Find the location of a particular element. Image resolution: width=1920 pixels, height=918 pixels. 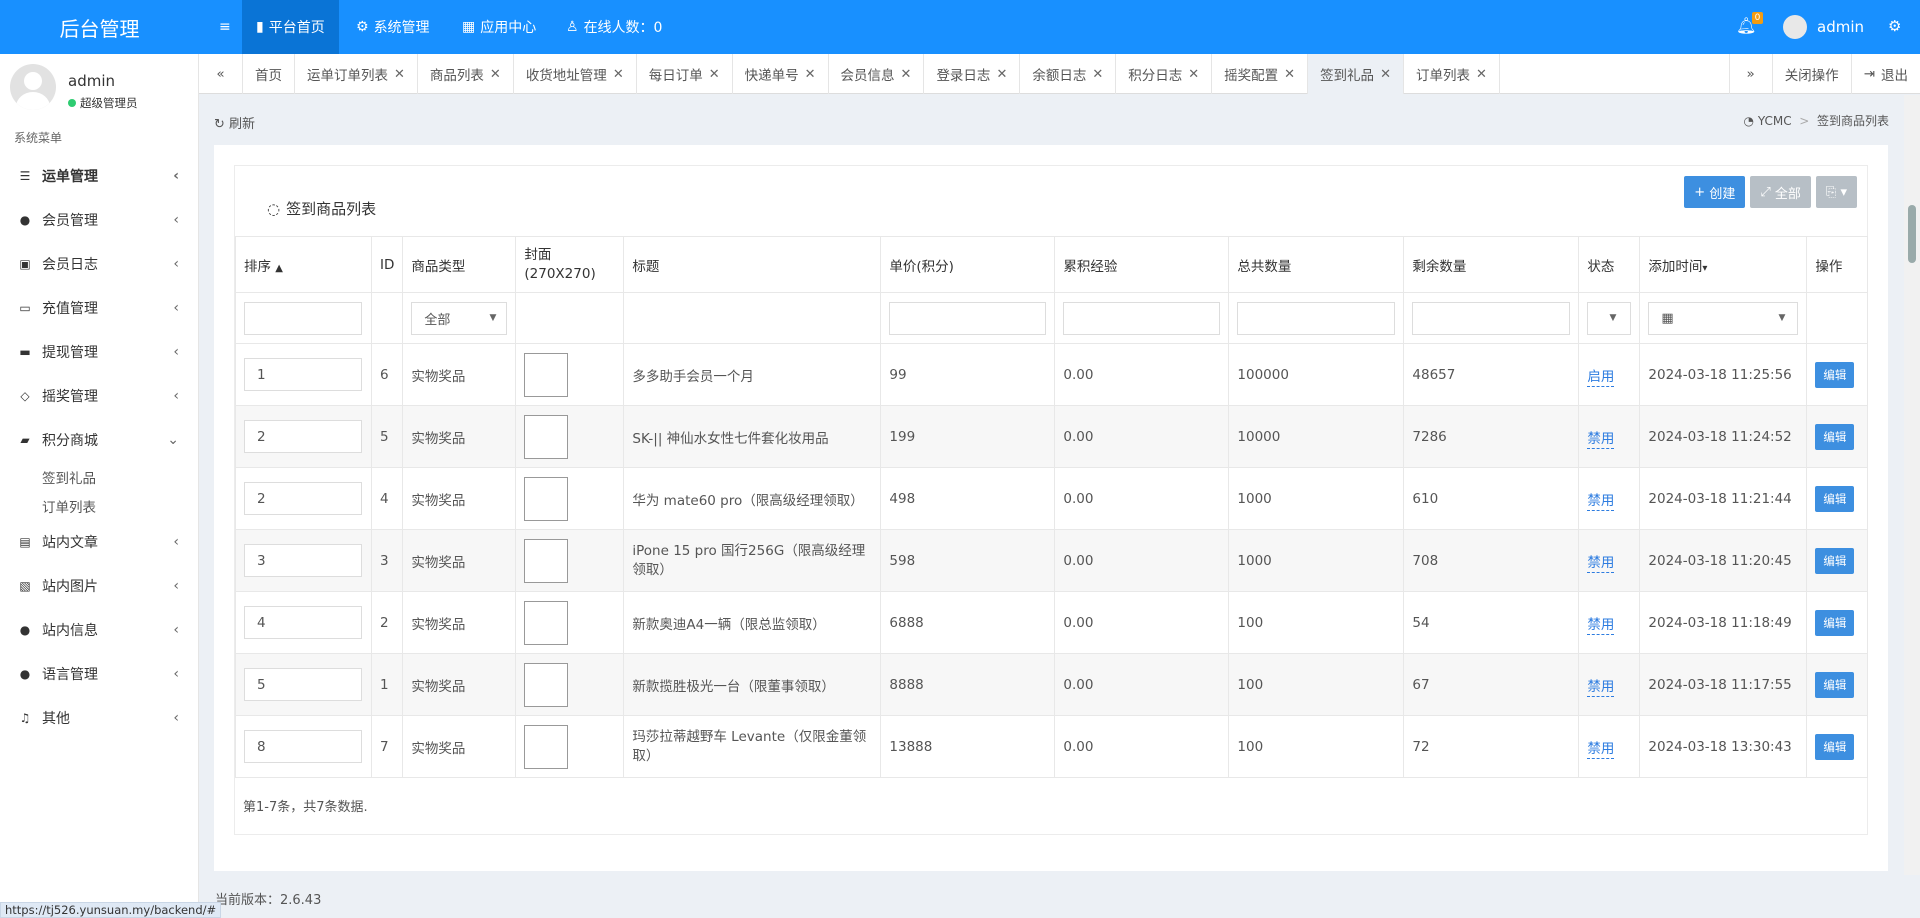

sidebar-item-articles: ▤ 站内文章 ‹ is located at coordinates (99, 542).